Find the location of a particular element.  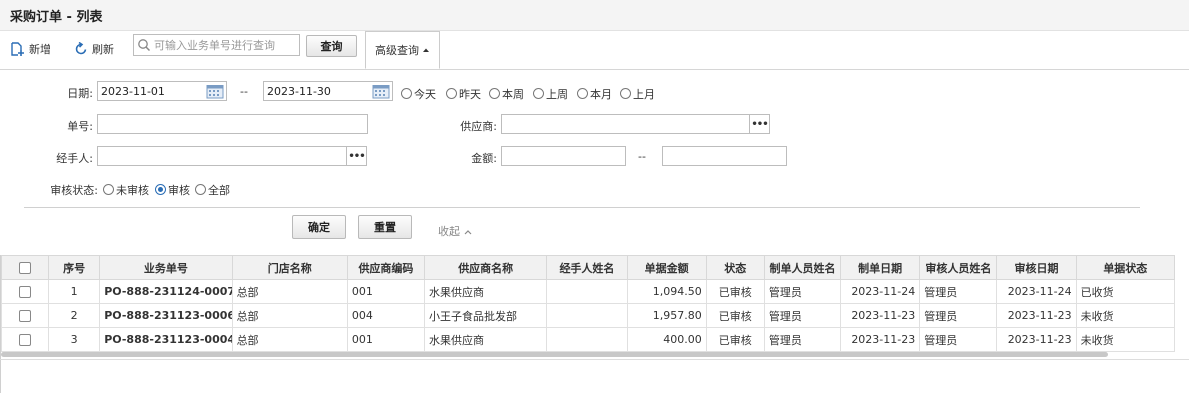

column-header: 门店名称 is located at coordinates (289, 267).